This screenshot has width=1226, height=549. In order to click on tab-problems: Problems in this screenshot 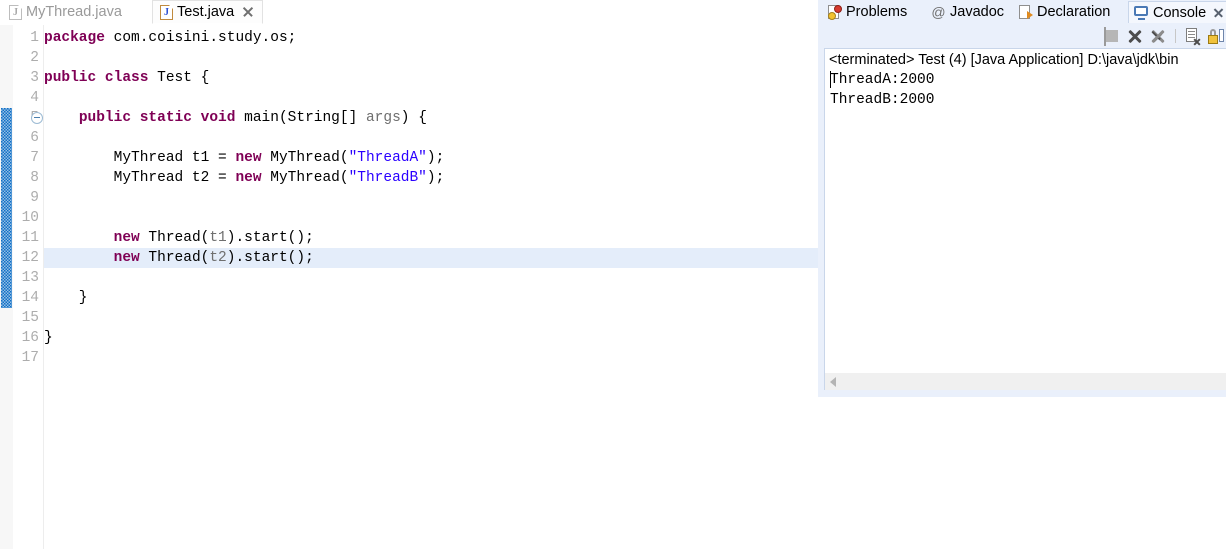, I will do `click(867, 12)`.